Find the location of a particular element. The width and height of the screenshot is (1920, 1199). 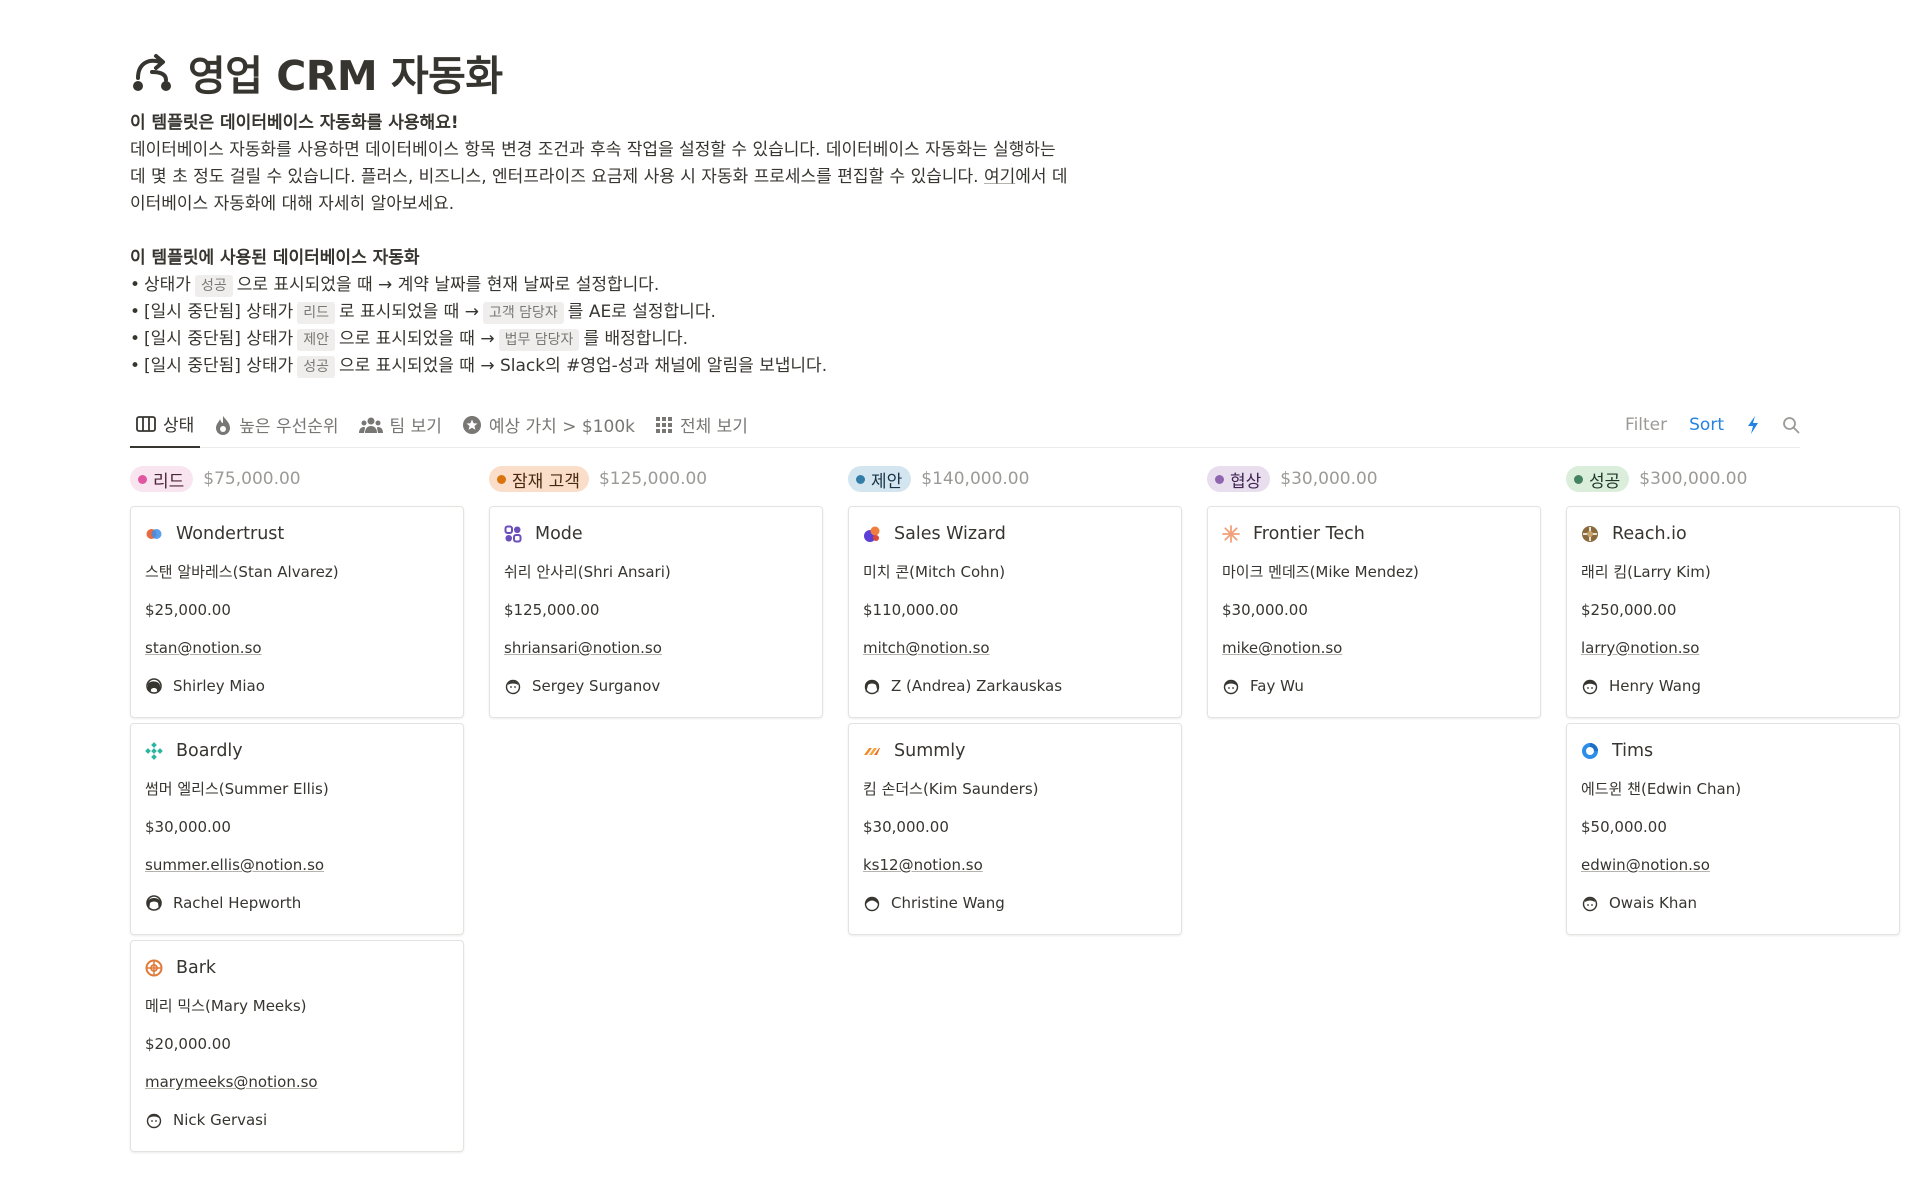

card-company: Frontier Tech is located at coordinates (1374, 534).